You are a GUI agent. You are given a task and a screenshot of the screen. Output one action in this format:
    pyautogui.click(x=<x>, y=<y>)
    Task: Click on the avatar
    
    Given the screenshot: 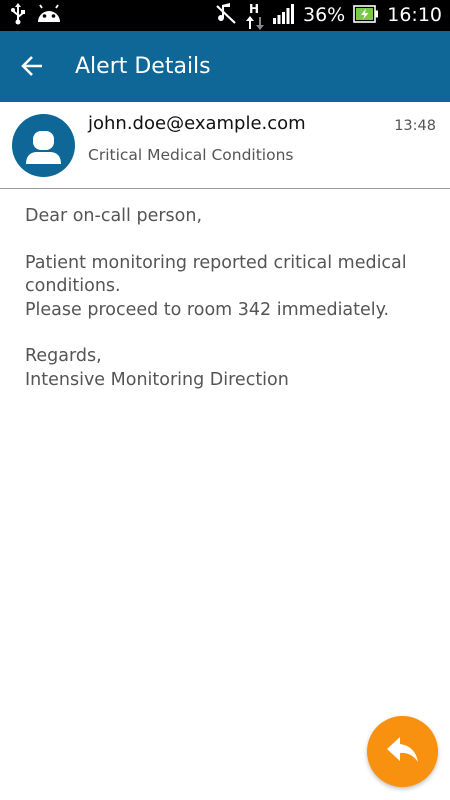 What is the action you would take?
    pyautogui.click(x=43, y=145)
    